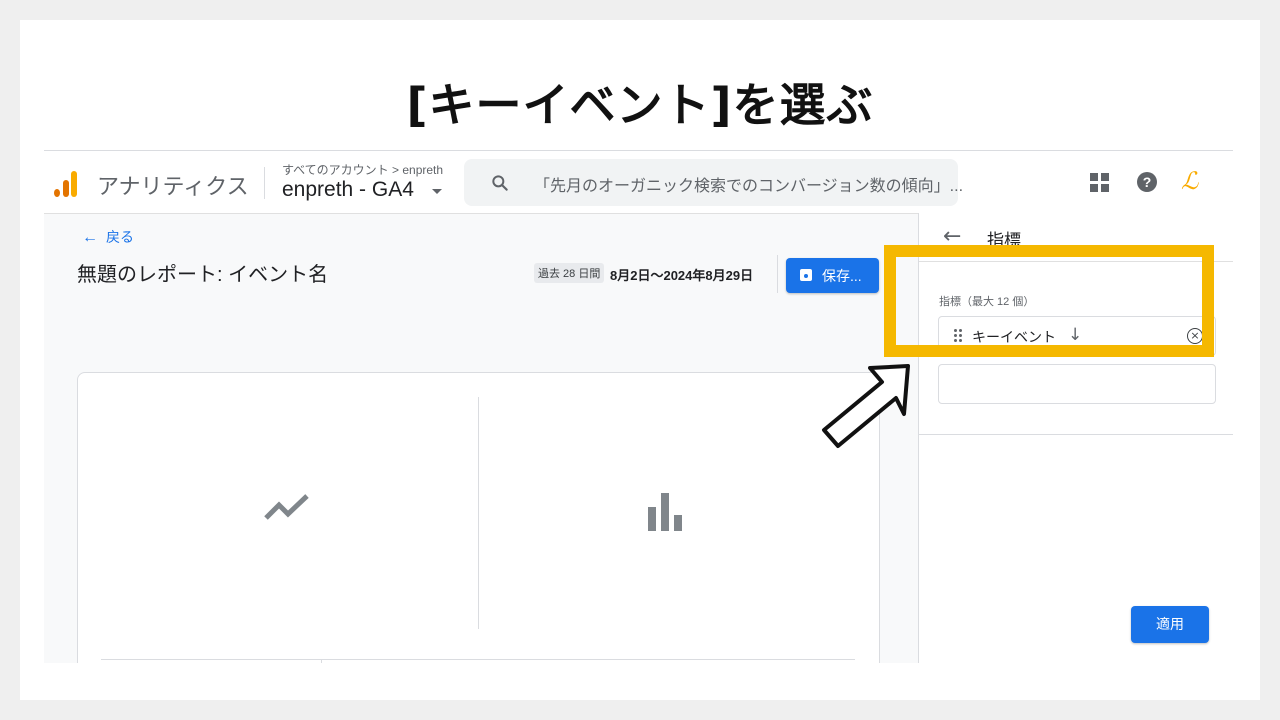 This screenshot has width=1280, height=720. I want to click on close-circle-icon: ×, so click(1195, 336).